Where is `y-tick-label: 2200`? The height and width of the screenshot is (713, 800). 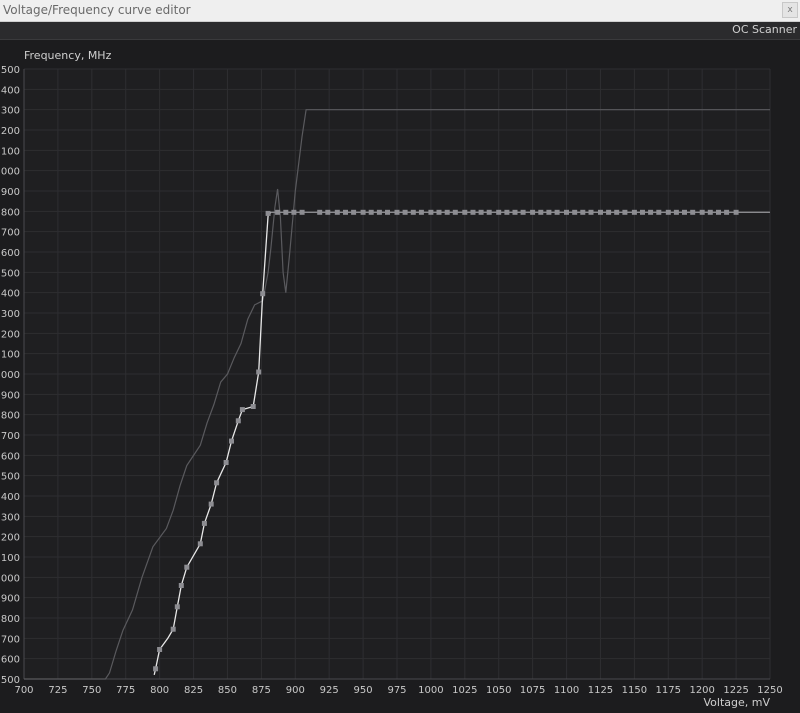
y-tick-label: 2200 is located at coordinates (10, 334).